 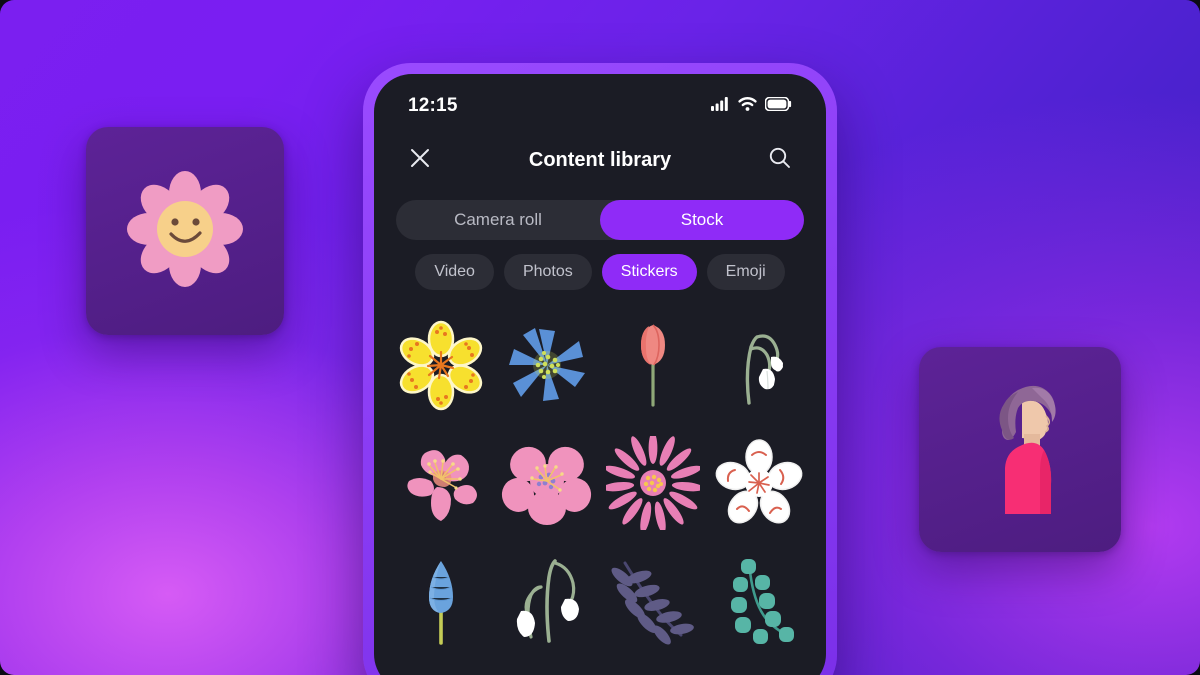 I want to click on close-icon, so click(x=420, y=160).